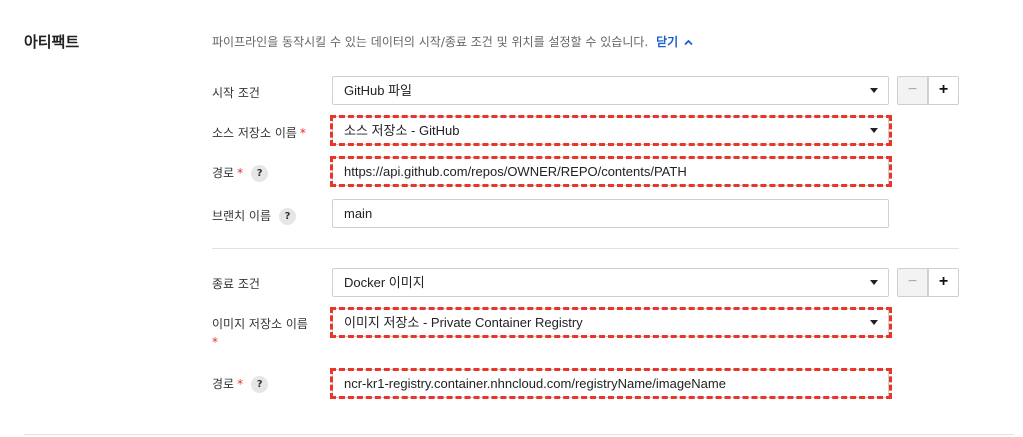  I want to click on branch-value: main, so click(358, 213).